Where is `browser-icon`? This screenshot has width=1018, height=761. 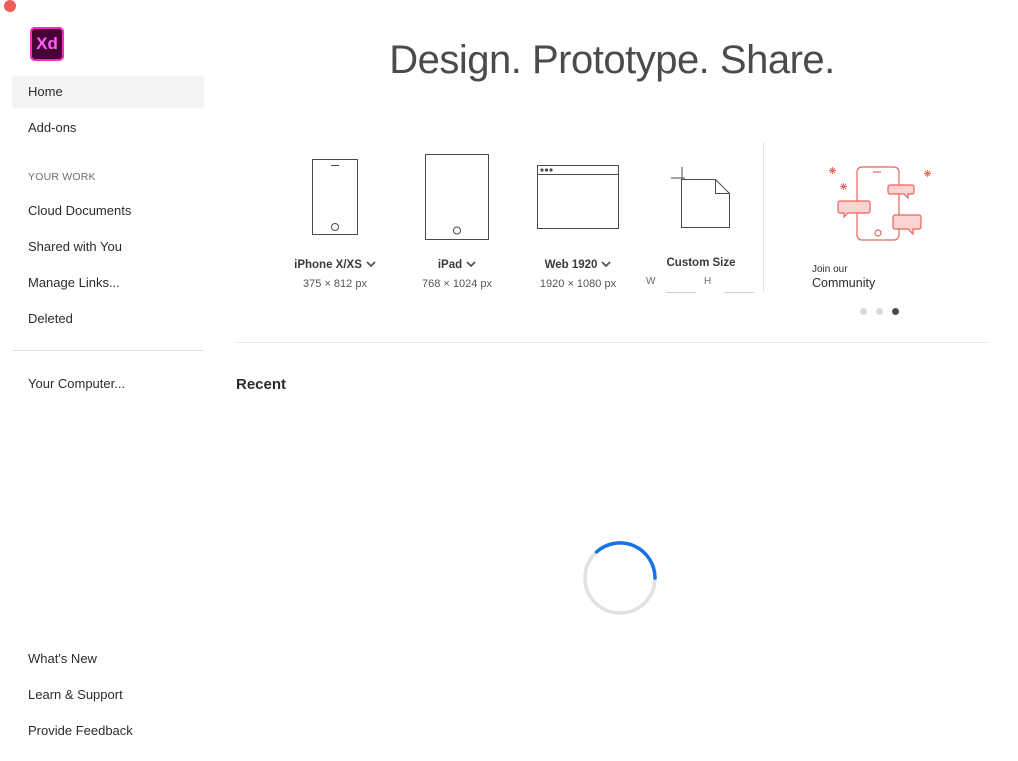
browser-icon is located at coordinates (578, 196).